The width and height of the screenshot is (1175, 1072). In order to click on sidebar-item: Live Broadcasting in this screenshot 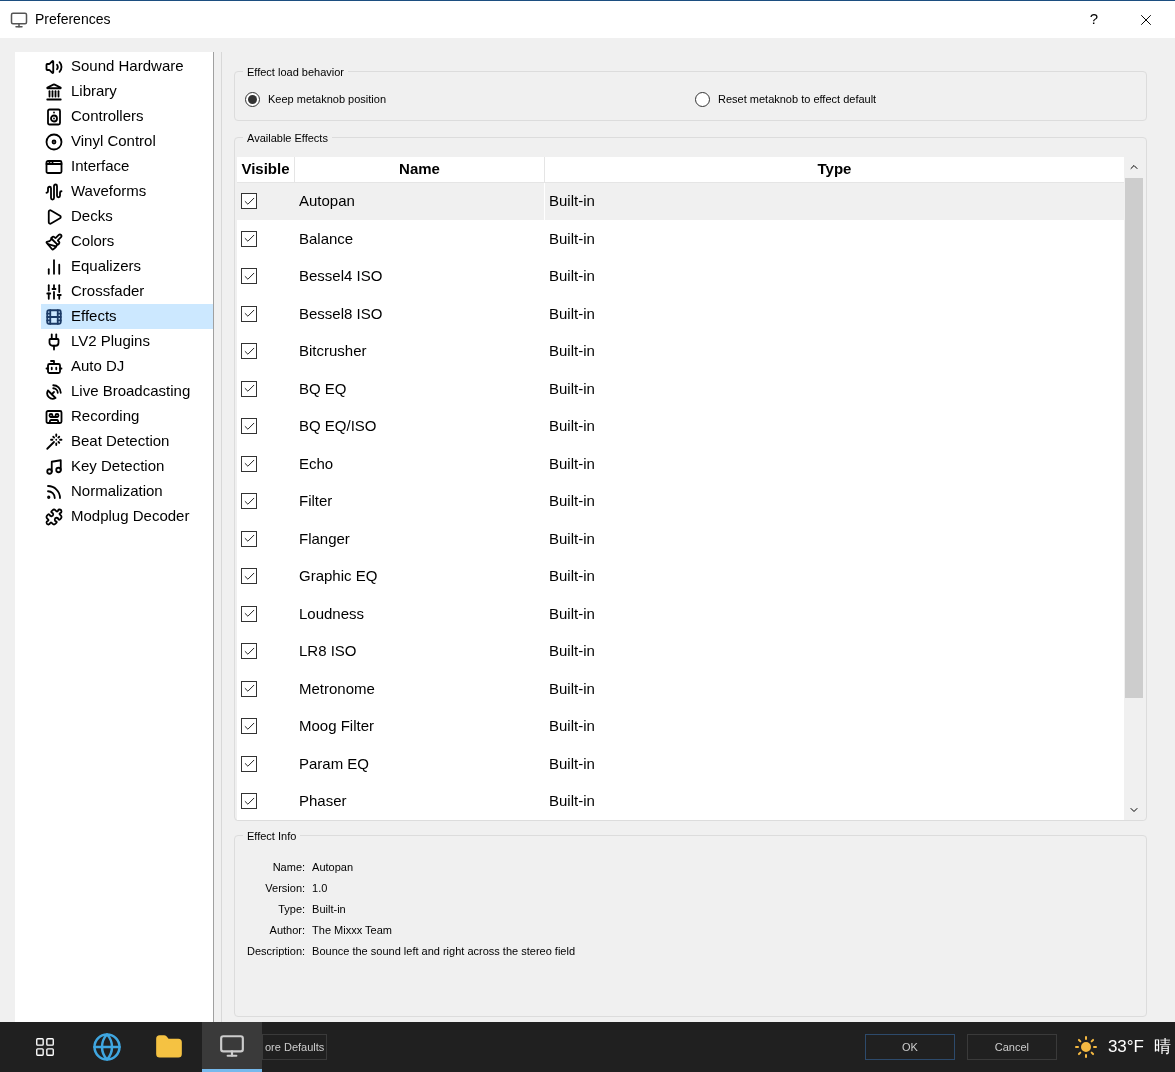, I will do `click(127, 391)`.